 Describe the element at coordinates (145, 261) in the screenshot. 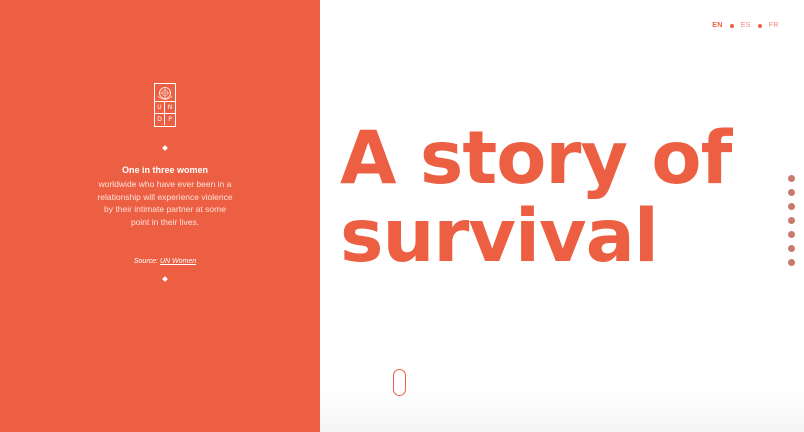

I see `source-prefix: Source:` at that location.